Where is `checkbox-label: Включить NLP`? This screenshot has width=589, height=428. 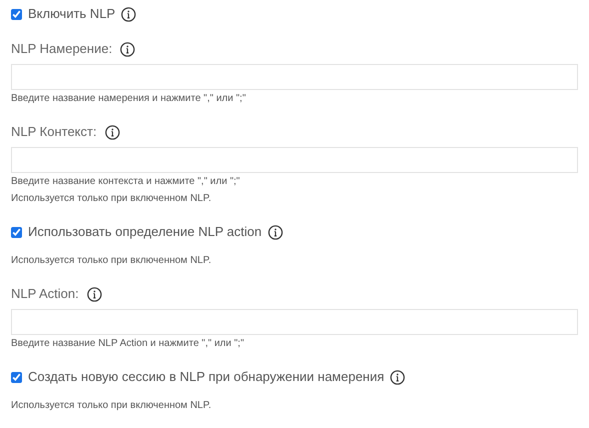 checkbox-label: Включить NLP is located at coordinates (72, 14).